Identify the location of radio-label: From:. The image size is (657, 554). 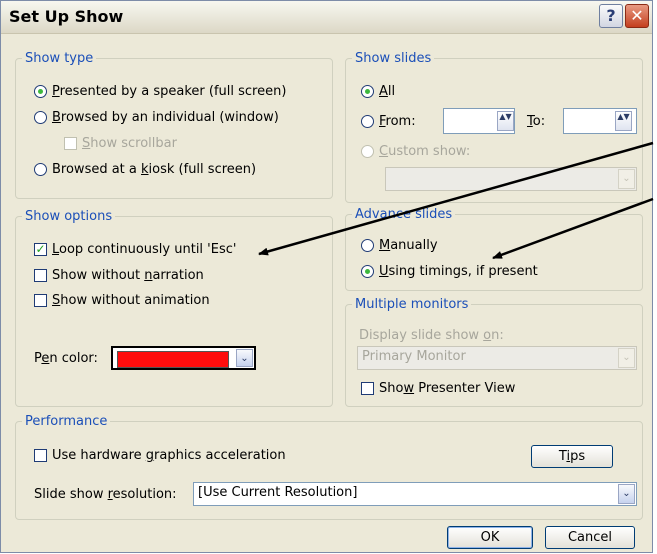
(397, 121).